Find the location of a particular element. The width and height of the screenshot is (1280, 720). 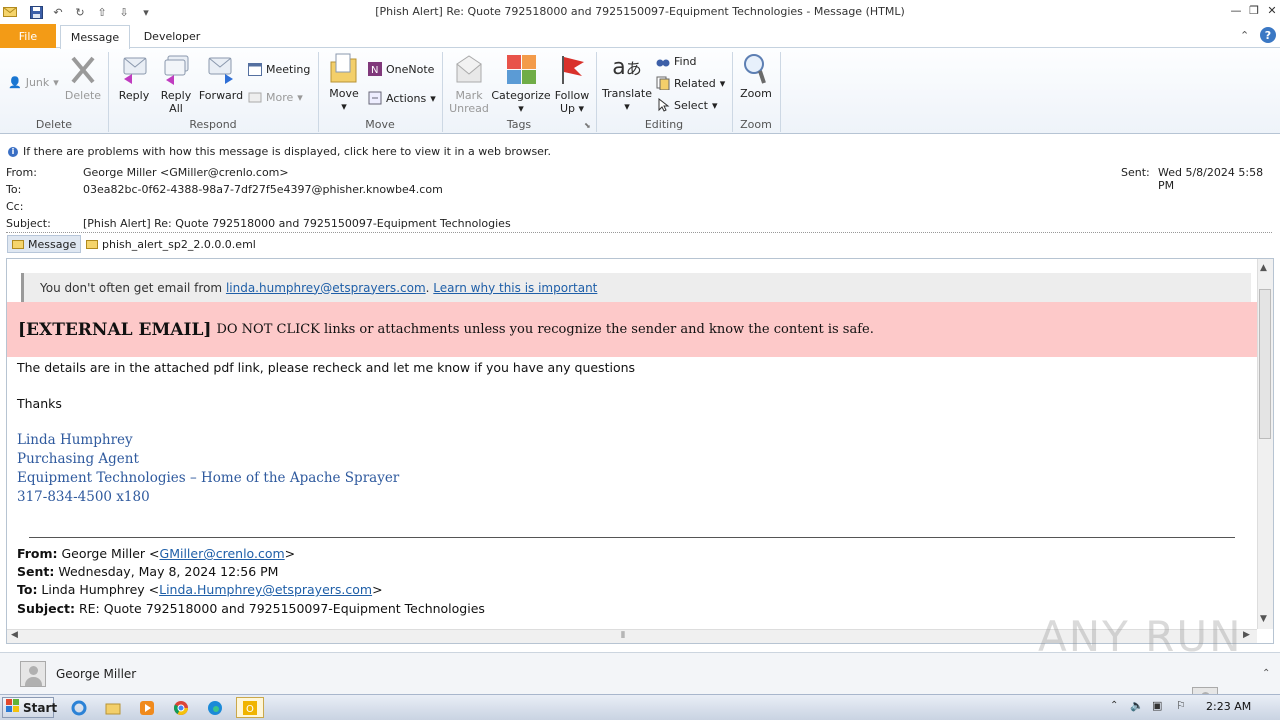

calendar-icon is located at coordinates (255, 69).